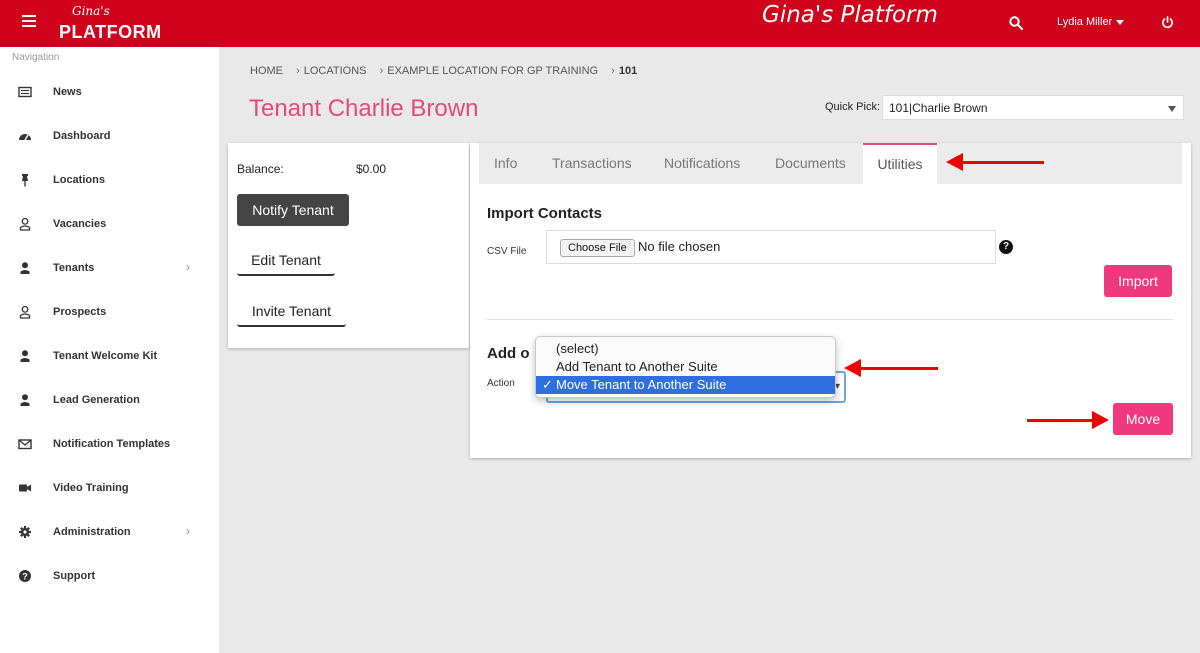 The width and height of the screenshot is (1200, 653). I want to click on tab-info: Info, so click(505, 163).